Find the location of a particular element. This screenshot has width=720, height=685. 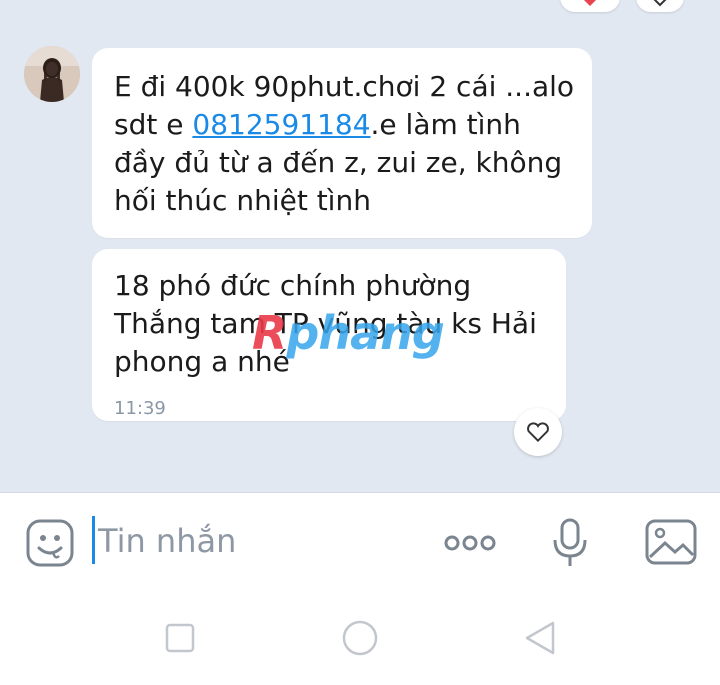

message-line: E đi 400k 90phut.chơi 2 cái ...alo is located at coordinates (344, 86).